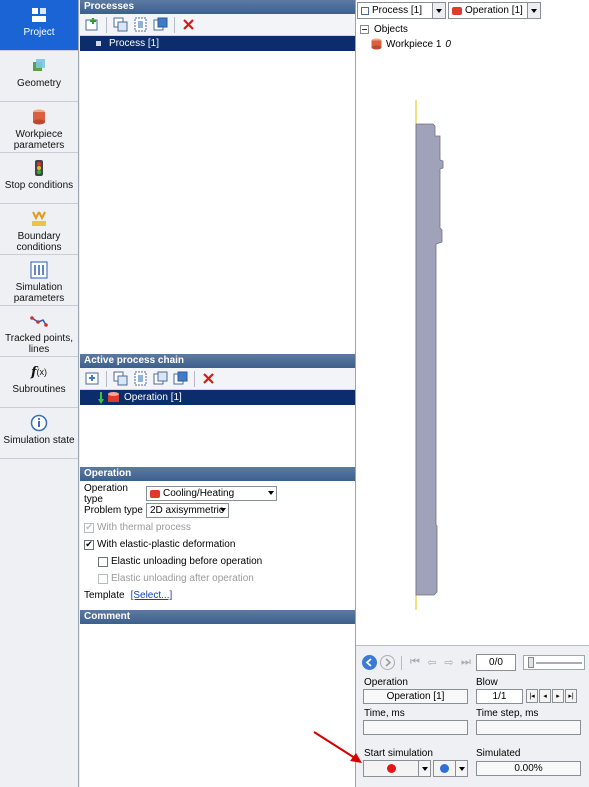 The image size is (589, 787). What do you see at coordinates (217, 397) in the screenshot?
I see `chain-list-item: Operation [1]` at bounding box center [217, 397].